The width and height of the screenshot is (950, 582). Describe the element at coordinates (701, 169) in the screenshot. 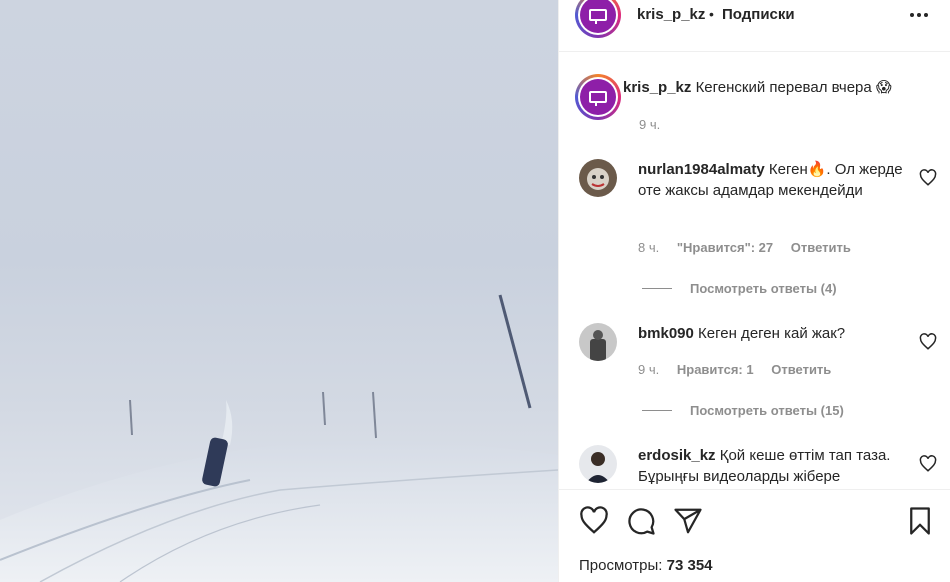

I see `comment-username: nurlan1984almaty` at that location.